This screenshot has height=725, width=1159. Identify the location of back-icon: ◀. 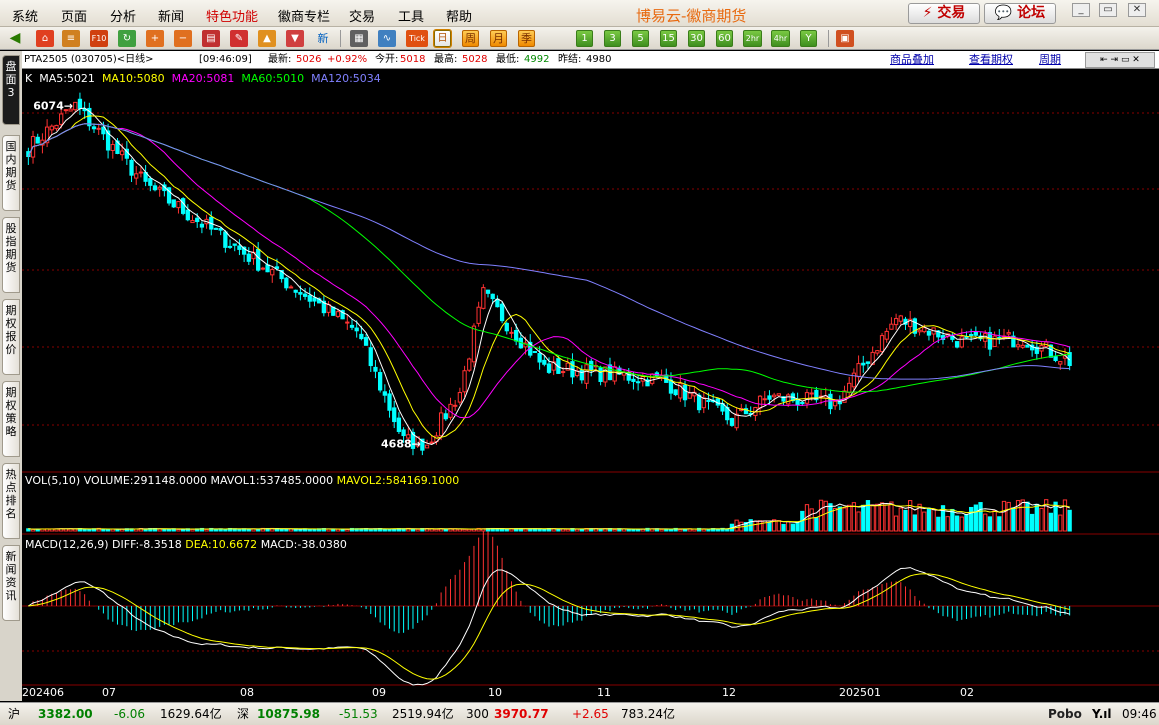
(15, 38).